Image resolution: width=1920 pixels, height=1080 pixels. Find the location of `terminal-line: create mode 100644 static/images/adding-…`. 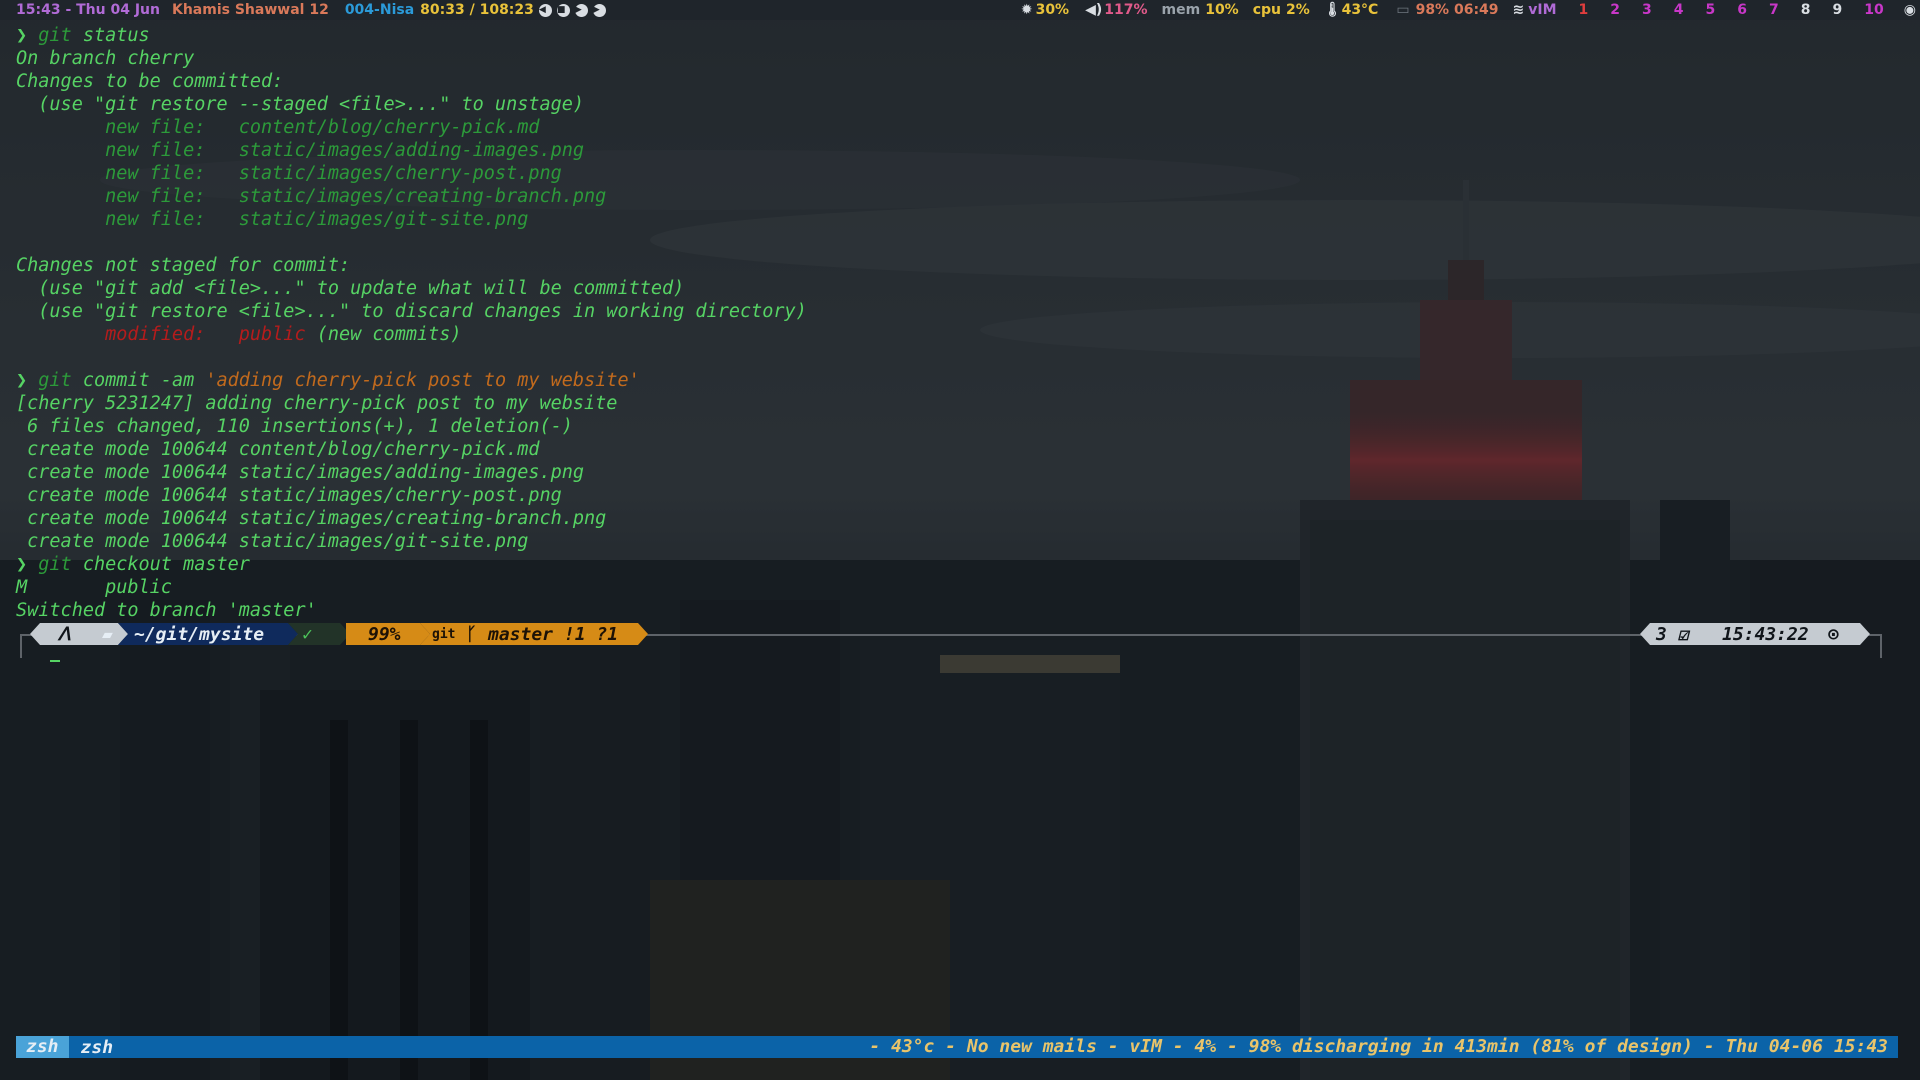

terminal-line: create mode 100644 static/images/adding-… is located at coordinates (411, 472).